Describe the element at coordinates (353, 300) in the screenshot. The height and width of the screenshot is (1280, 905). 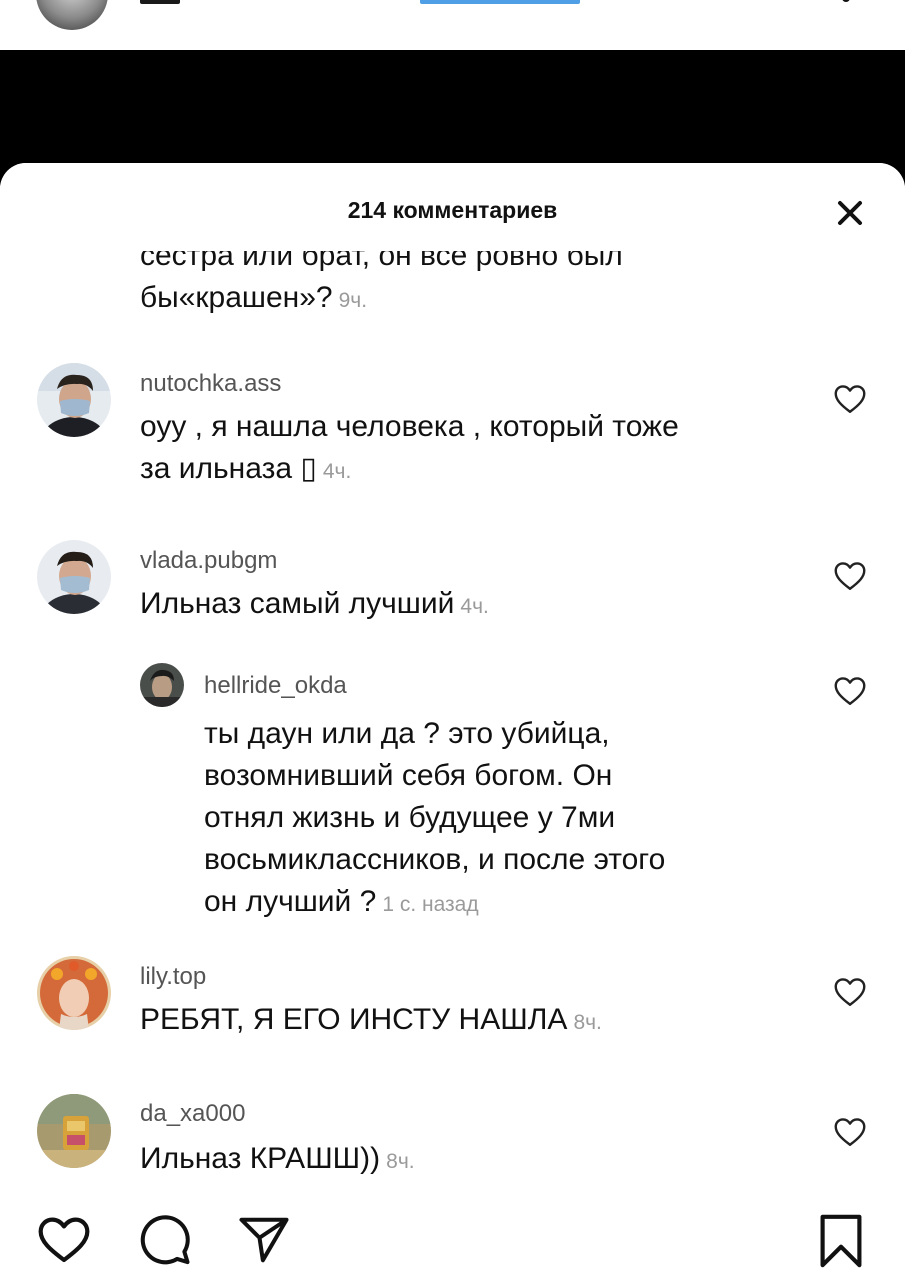
I see `comment-time: 9ч.` at that location.